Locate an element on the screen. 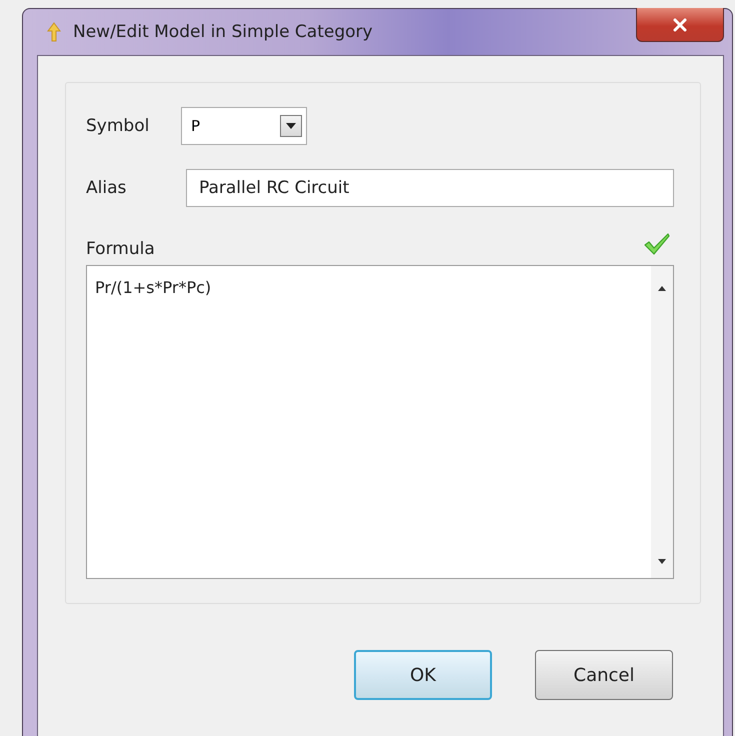 The height and width of the screenshot is (736, 735). symbol-label: Symbol is located at coordinates (118, 126).